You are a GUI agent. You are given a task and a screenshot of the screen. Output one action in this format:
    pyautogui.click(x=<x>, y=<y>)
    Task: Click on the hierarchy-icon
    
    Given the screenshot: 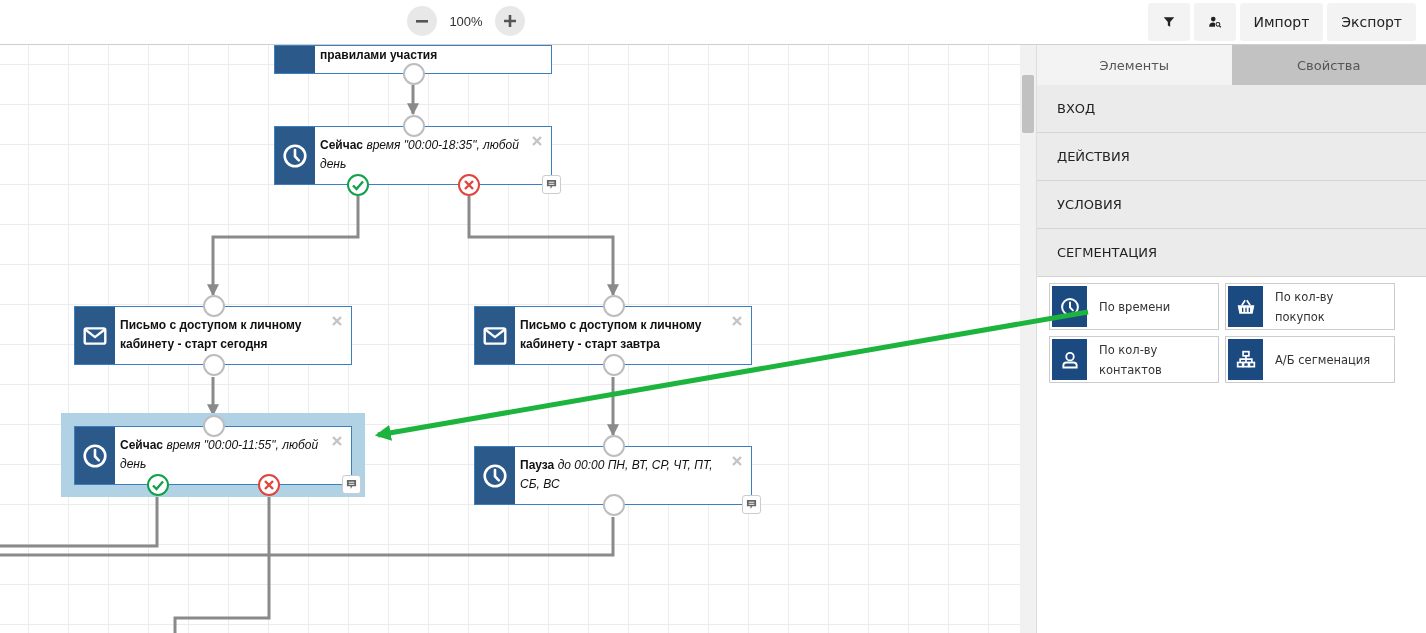 What is the action you would take?
    pyautogui.click(x=1245, y=359)
    